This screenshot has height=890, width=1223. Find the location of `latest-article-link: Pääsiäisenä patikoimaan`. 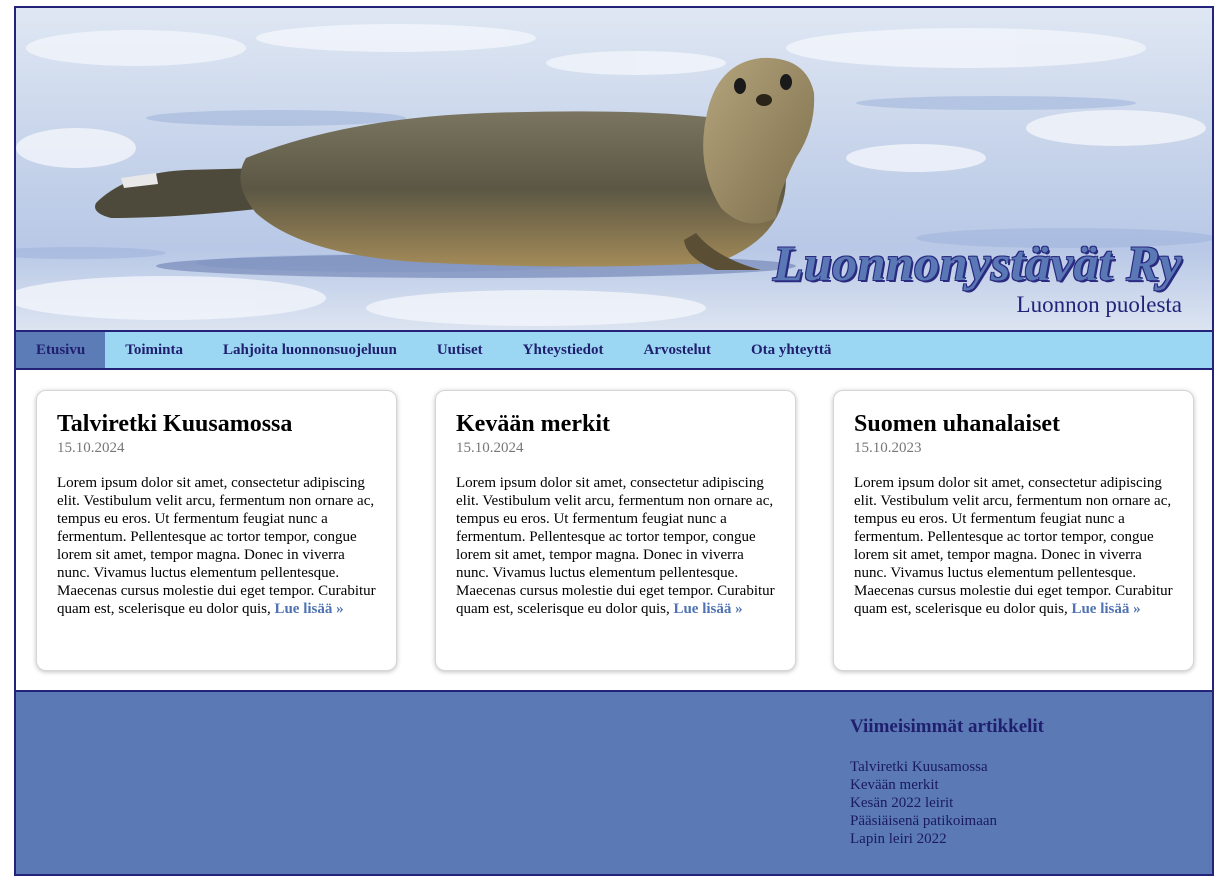

latest-article-link: Pääsiäisenä patikoimaan is located at coordinates (923, 821).